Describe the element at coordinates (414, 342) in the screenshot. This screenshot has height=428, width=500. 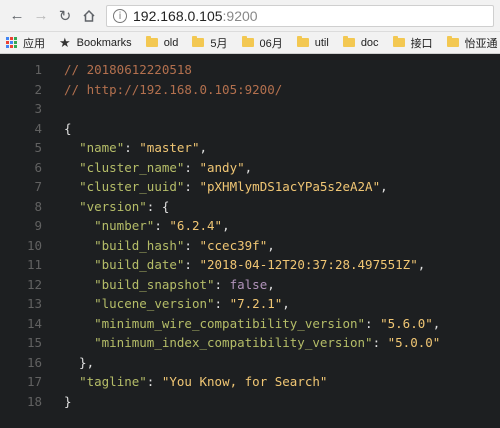
I see `json-str-token: "5.0.0"` at that location.